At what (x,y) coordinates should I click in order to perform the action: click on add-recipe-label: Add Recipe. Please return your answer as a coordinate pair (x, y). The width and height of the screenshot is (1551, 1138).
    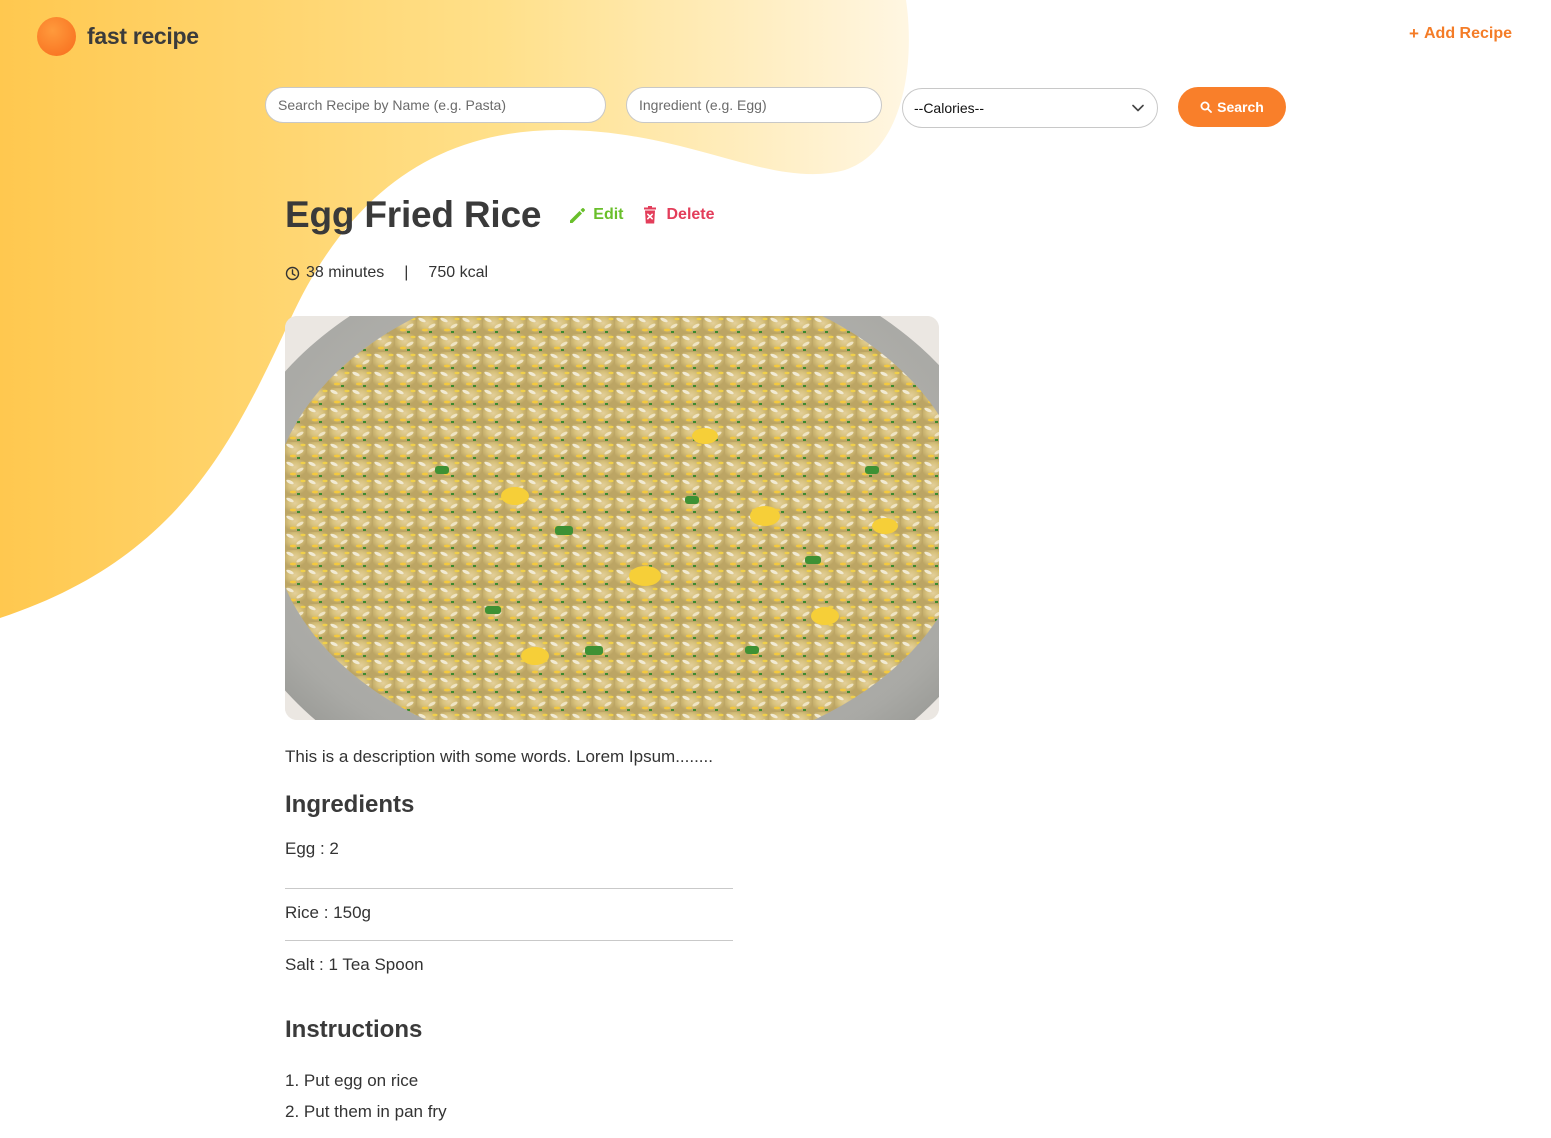
    Looking at the image, I should click on (1467, 33).